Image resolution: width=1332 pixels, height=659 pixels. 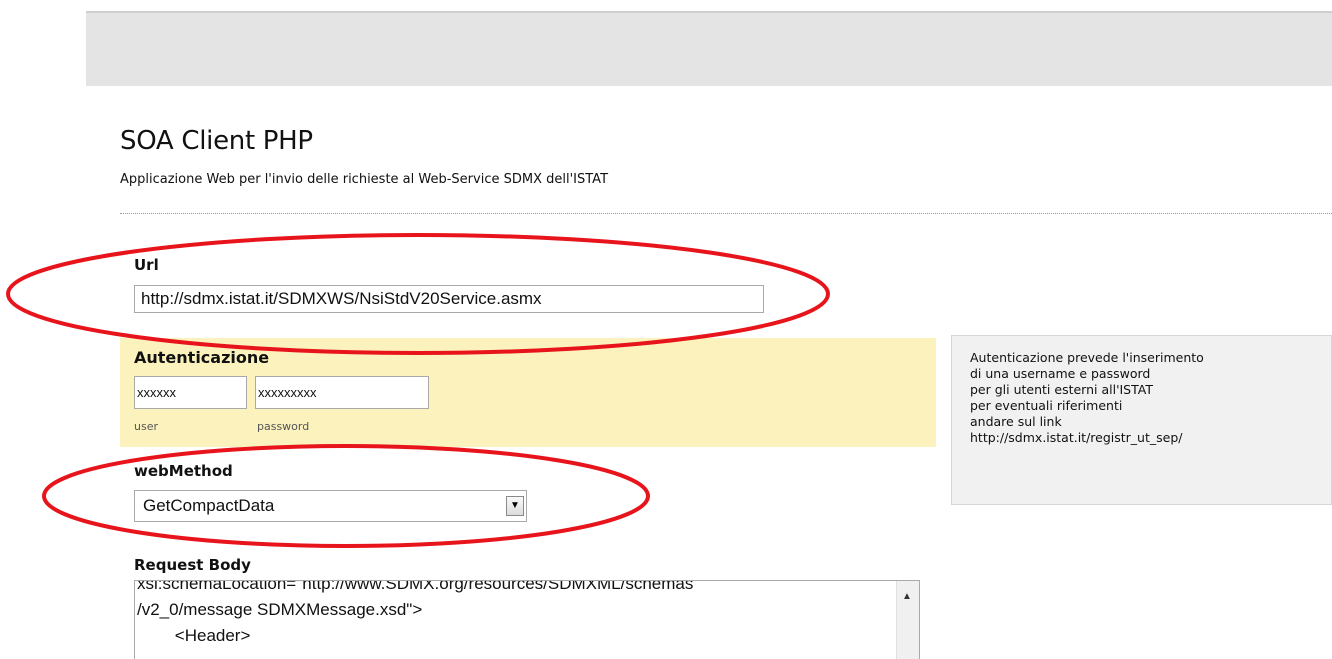 I want to click on url-highlight-ellipse, so click(x=418, y=294).